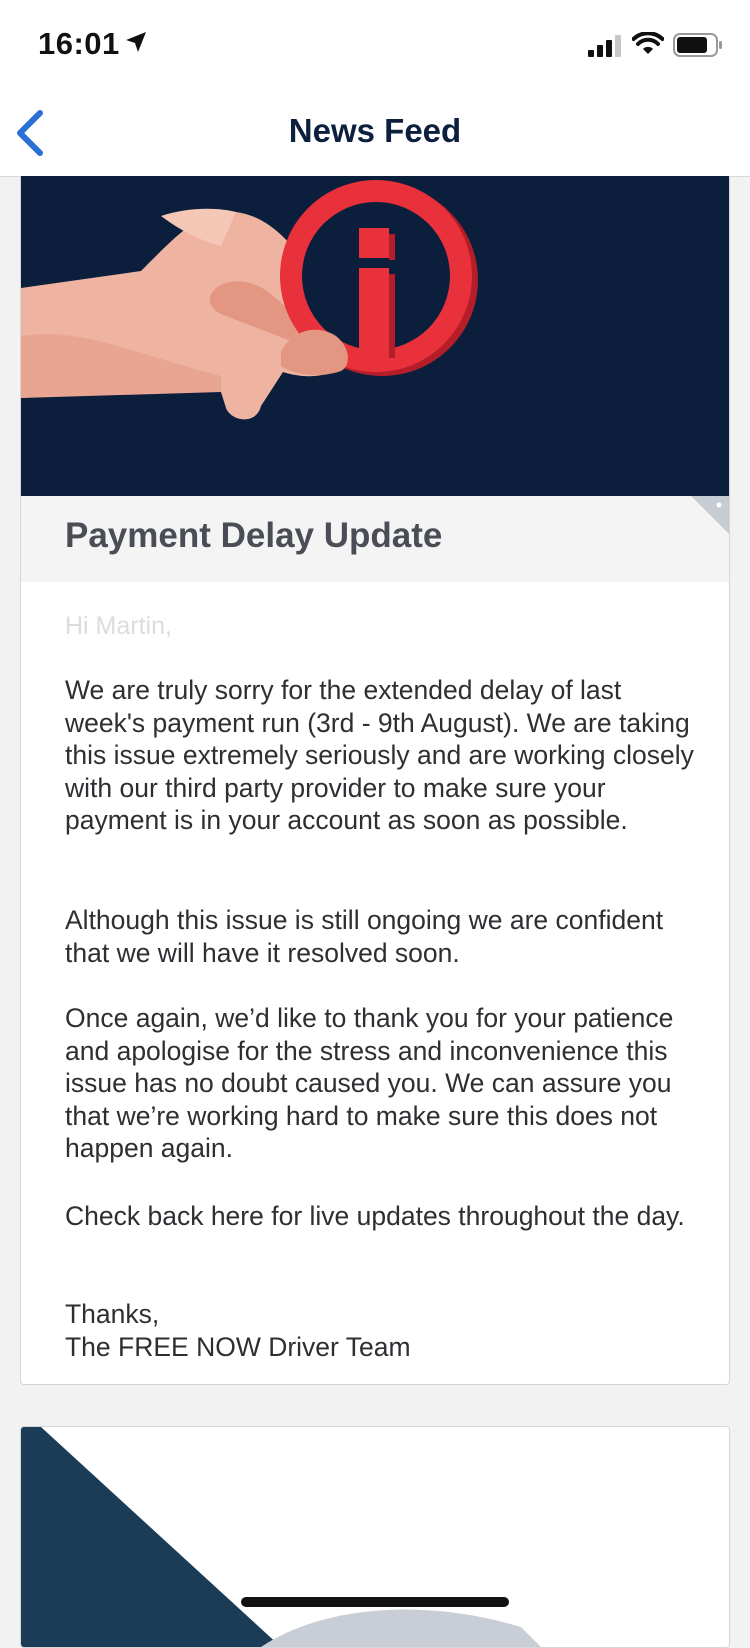  I want to click on status-bar: 16:01, so click(375, 45).